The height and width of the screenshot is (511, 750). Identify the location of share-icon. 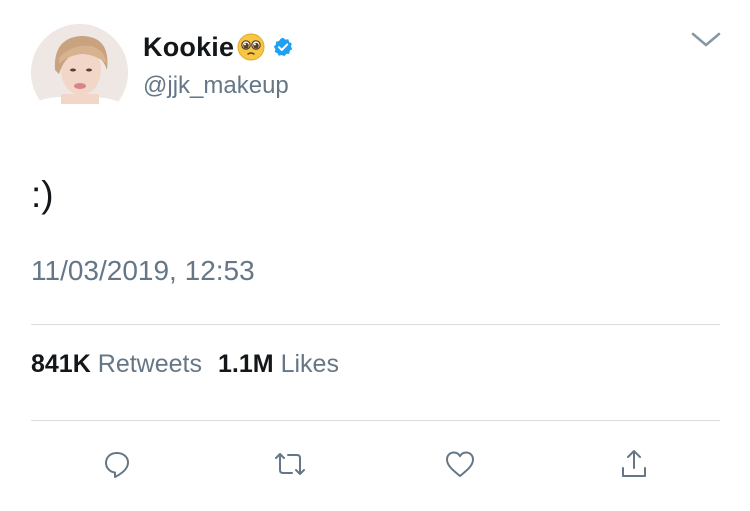
(634, 463).